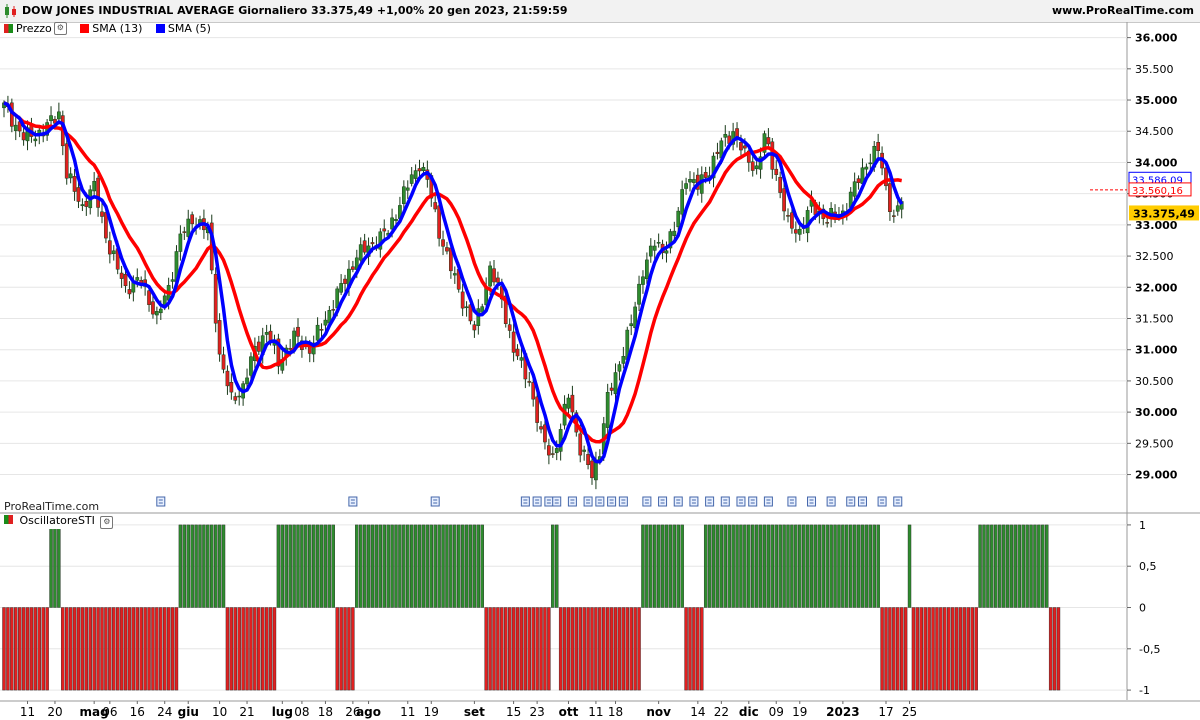  What do you see at coordinates (164, 712) in the screenshot?
I see `x-tick-label: 24` at bounding box center [164, 712].